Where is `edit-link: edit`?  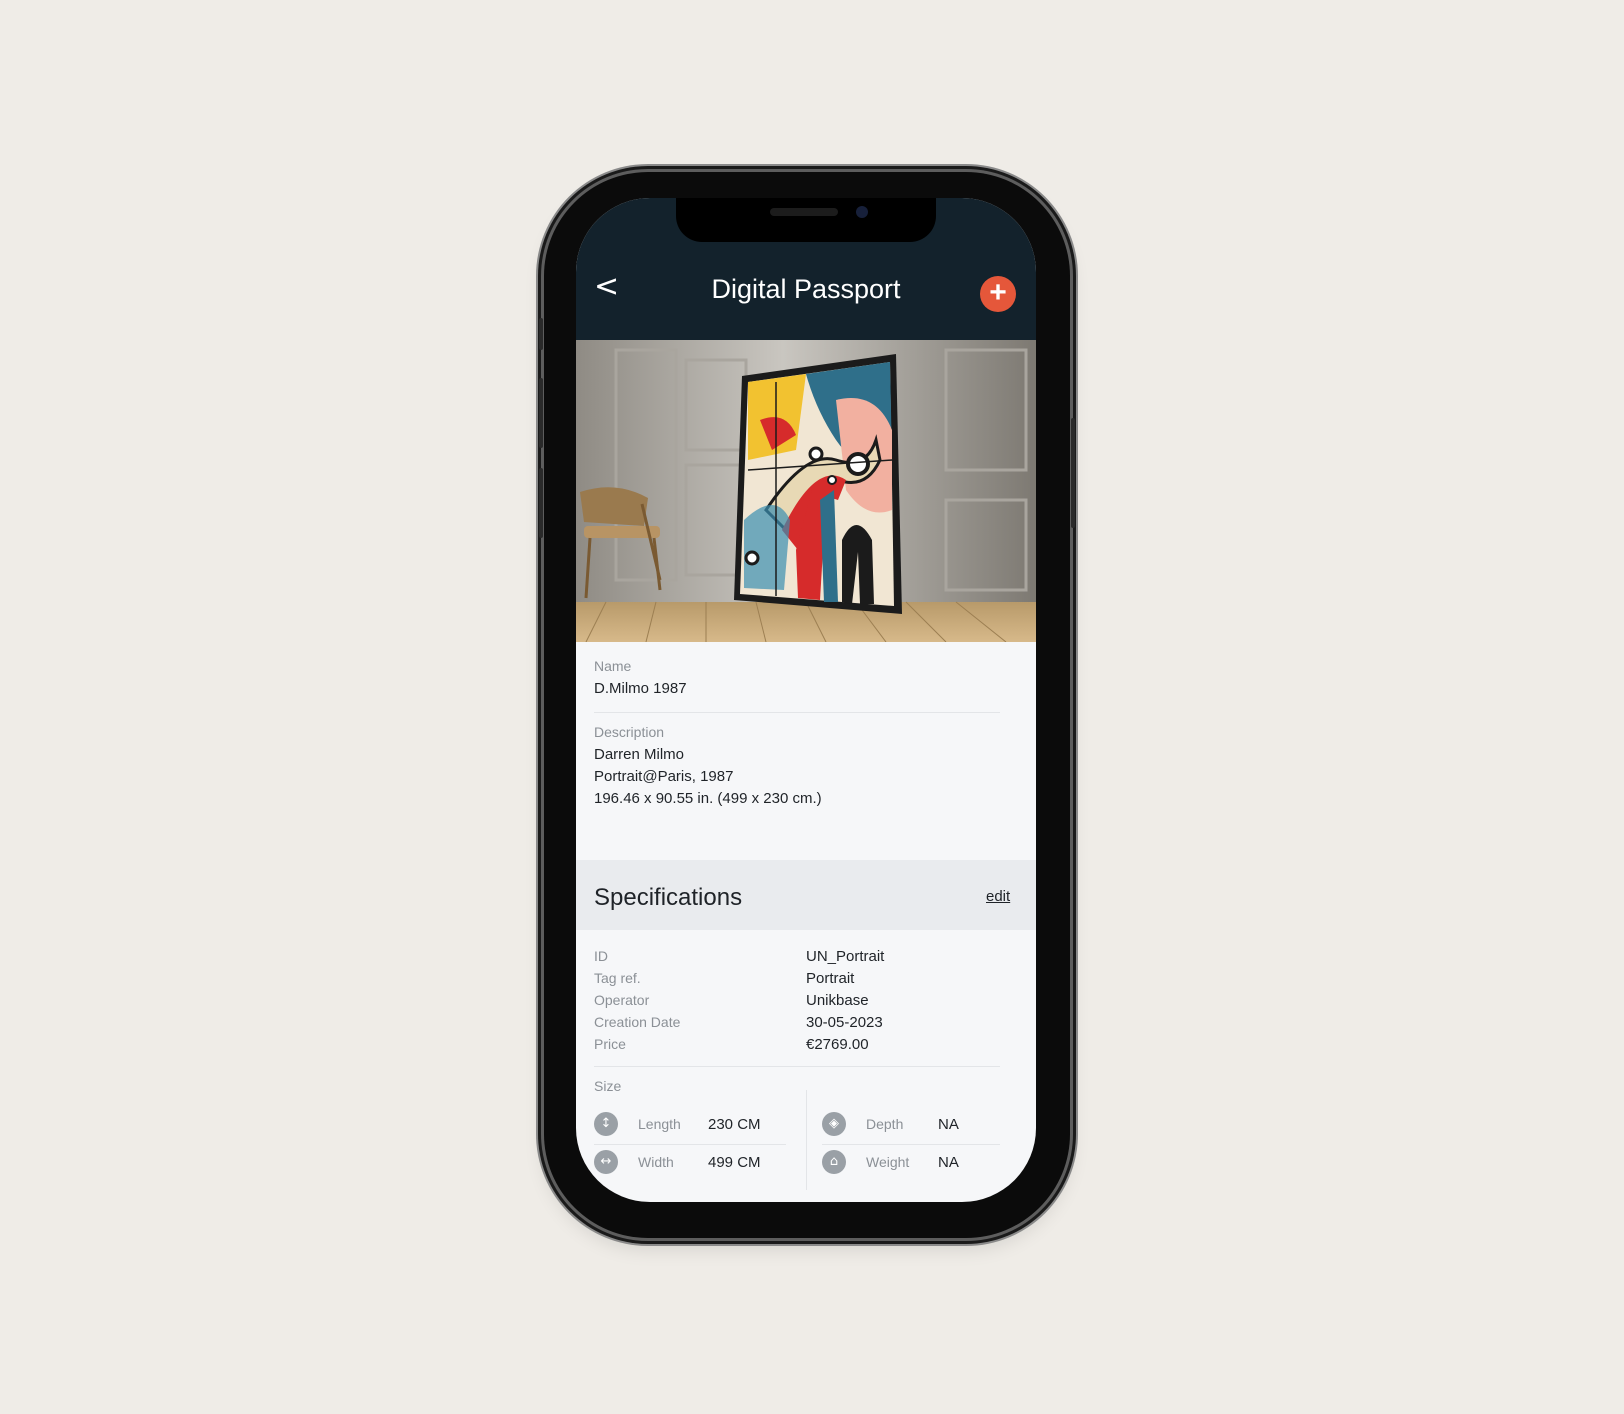 edit-link: edit is located at coordinates (998, 896).